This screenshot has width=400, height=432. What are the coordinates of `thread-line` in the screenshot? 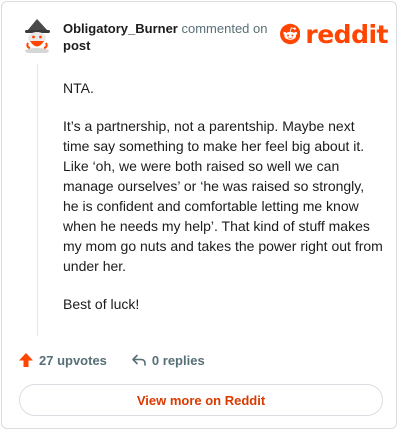 It's located at (37, 200).